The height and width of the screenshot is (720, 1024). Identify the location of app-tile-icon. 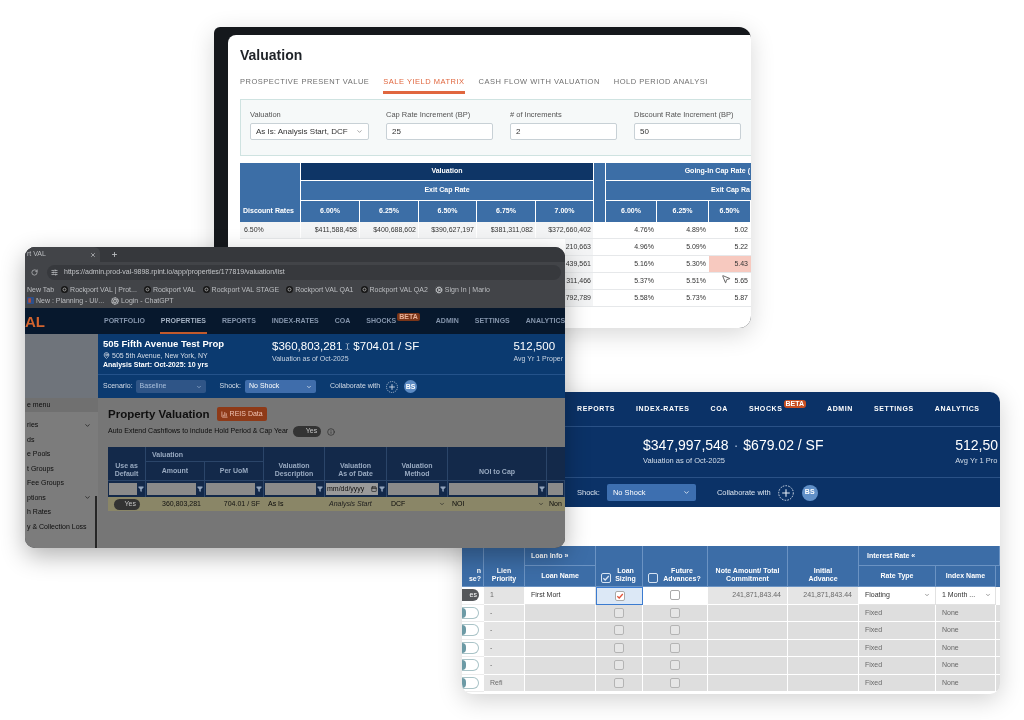
(30, 300).